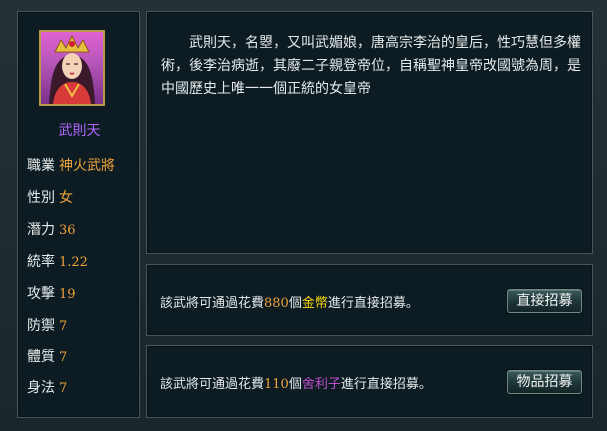 This screenshot has height=431, width=607. I want to click on stat-value: 神火武將, so click(87, 166).